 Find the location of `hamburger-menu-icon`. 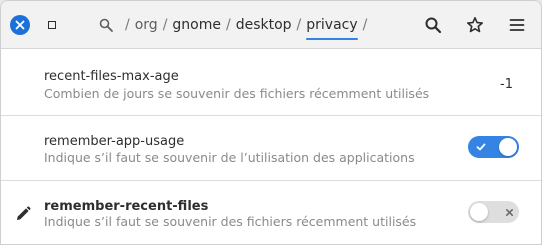

hamburger-menu-icon is located at coordinates (517, 25).